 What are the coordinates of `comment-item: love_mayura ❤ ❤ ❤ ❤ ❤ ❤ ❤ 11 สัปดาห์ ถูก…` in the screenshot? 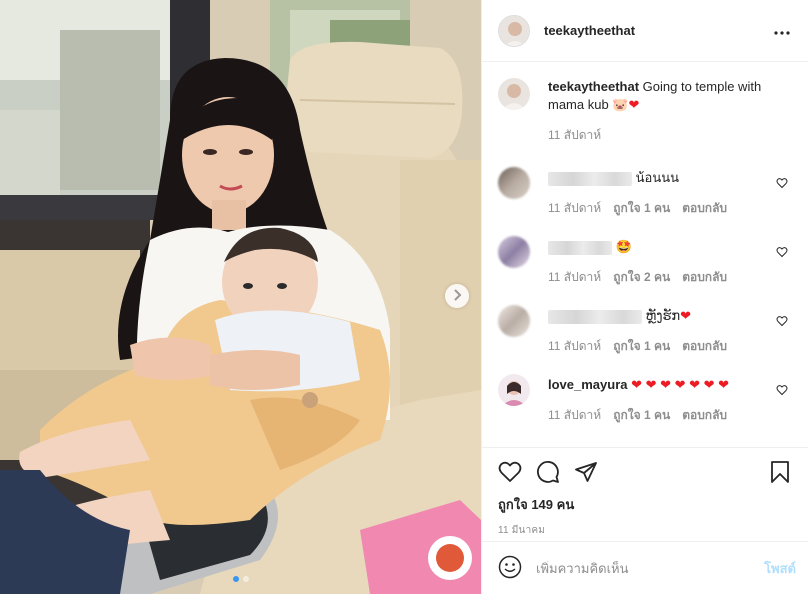 It's located at (645, 399).